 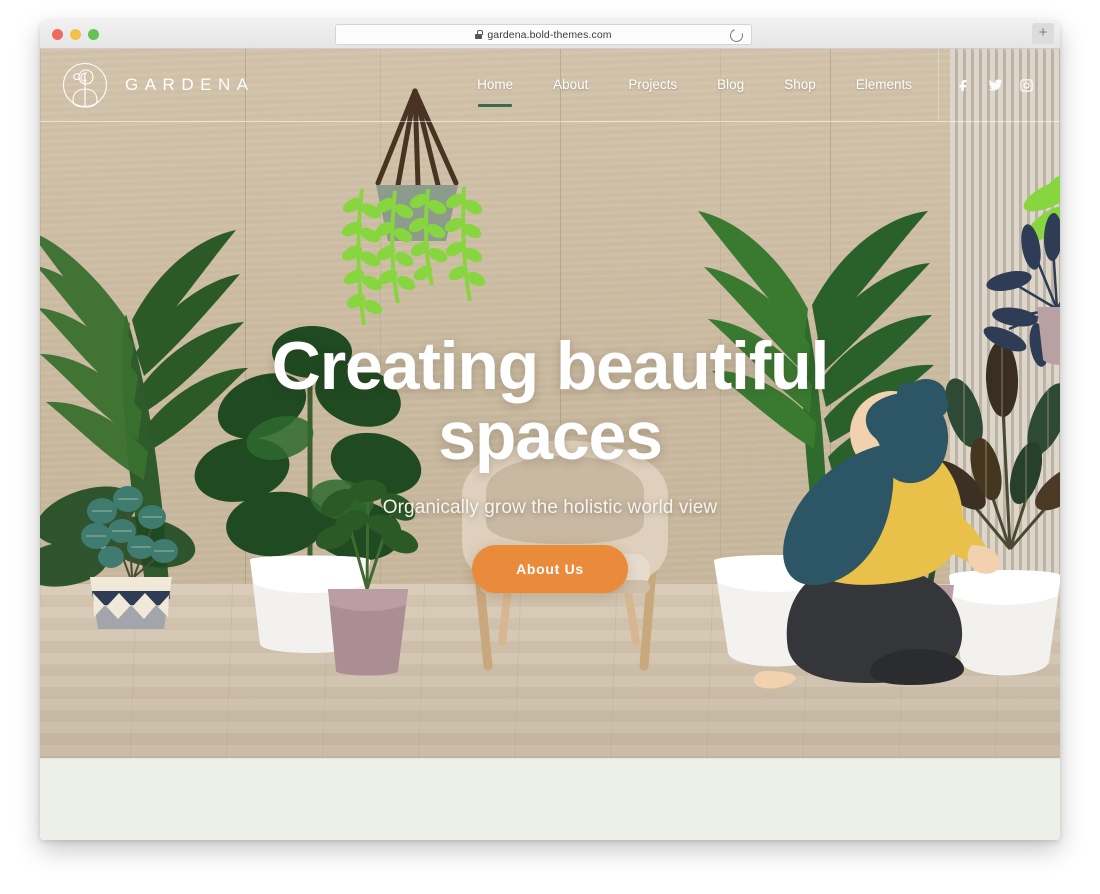 I want to click on url-text: gardena.bold-themes.com, so click(x=549, y=34).